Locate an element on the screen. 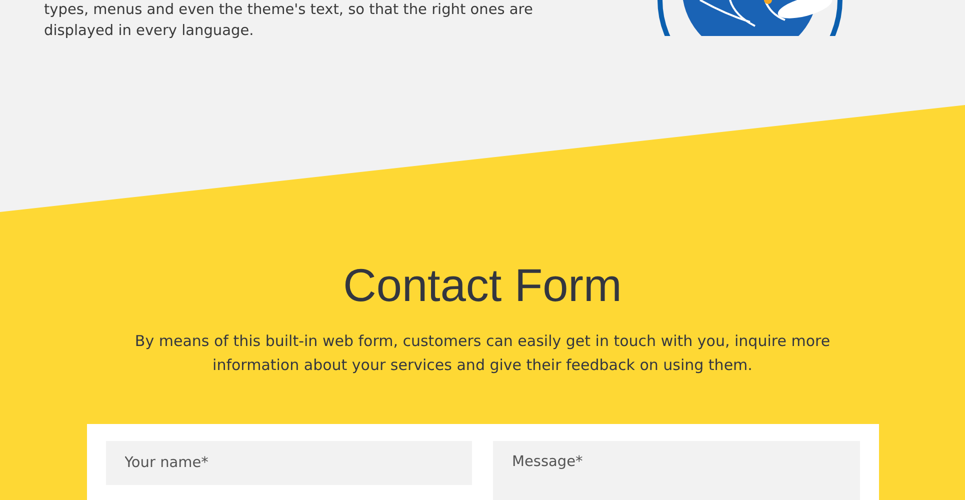 The height and width of the screenshot is (500, 965). name-field: Your name* is located at coordinates (289, 463).